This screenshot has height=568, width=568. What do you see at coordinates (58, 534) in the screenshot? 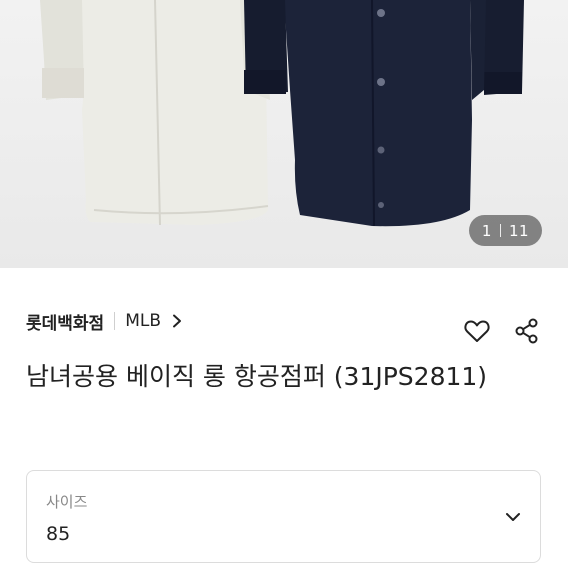
I see `size-value: 85` at bounding box center [58, 534].